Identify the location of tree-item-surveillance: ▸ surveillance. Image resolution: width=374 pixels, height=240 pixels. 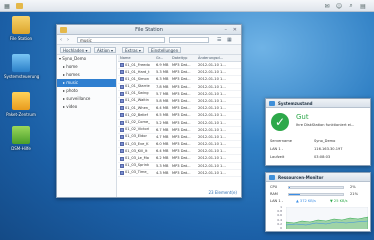
(86, 99).